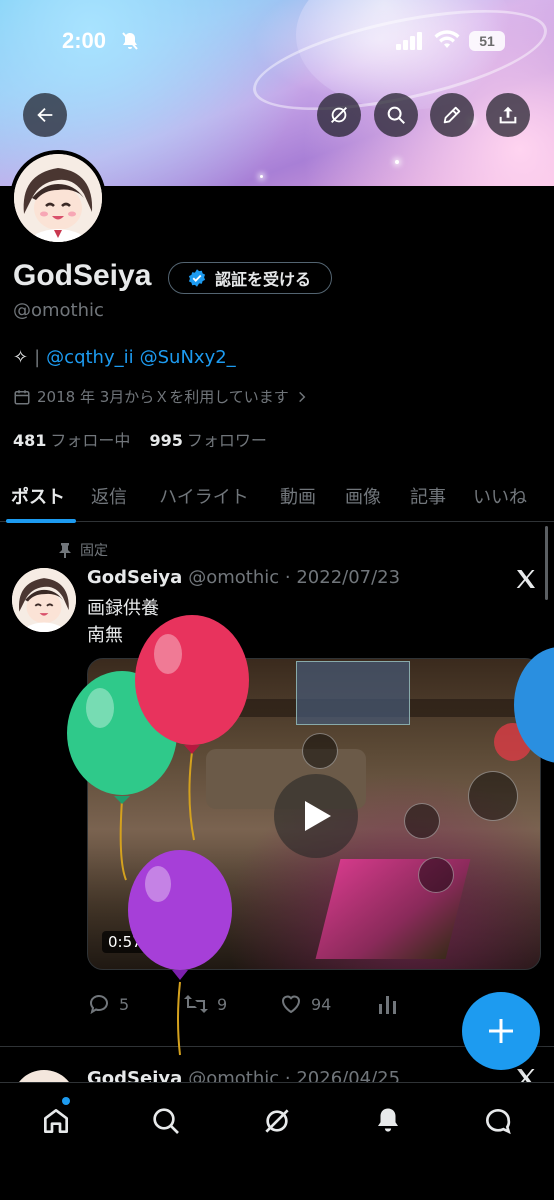 This screenshot has height=1200, width=554. What do you see at coordinates (94, 551) in the screenshot?
I see `pinned-label: 固定` at bounding box center [94, 551].